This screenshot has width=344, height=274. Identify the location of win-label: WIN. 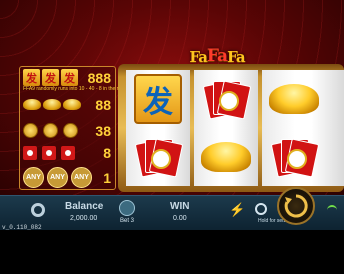
(180, 206).